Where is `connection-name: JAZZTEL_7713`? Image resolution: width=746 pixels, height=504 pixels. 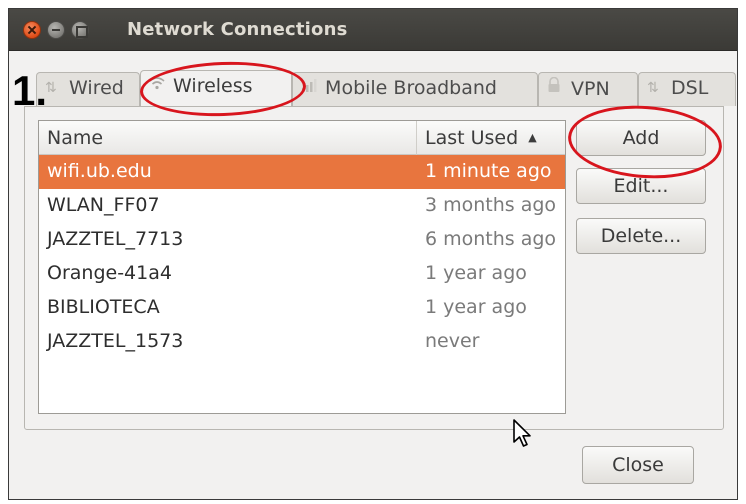 connection-name: JAZZTEL_7713 is located at coordinates (115, 239).